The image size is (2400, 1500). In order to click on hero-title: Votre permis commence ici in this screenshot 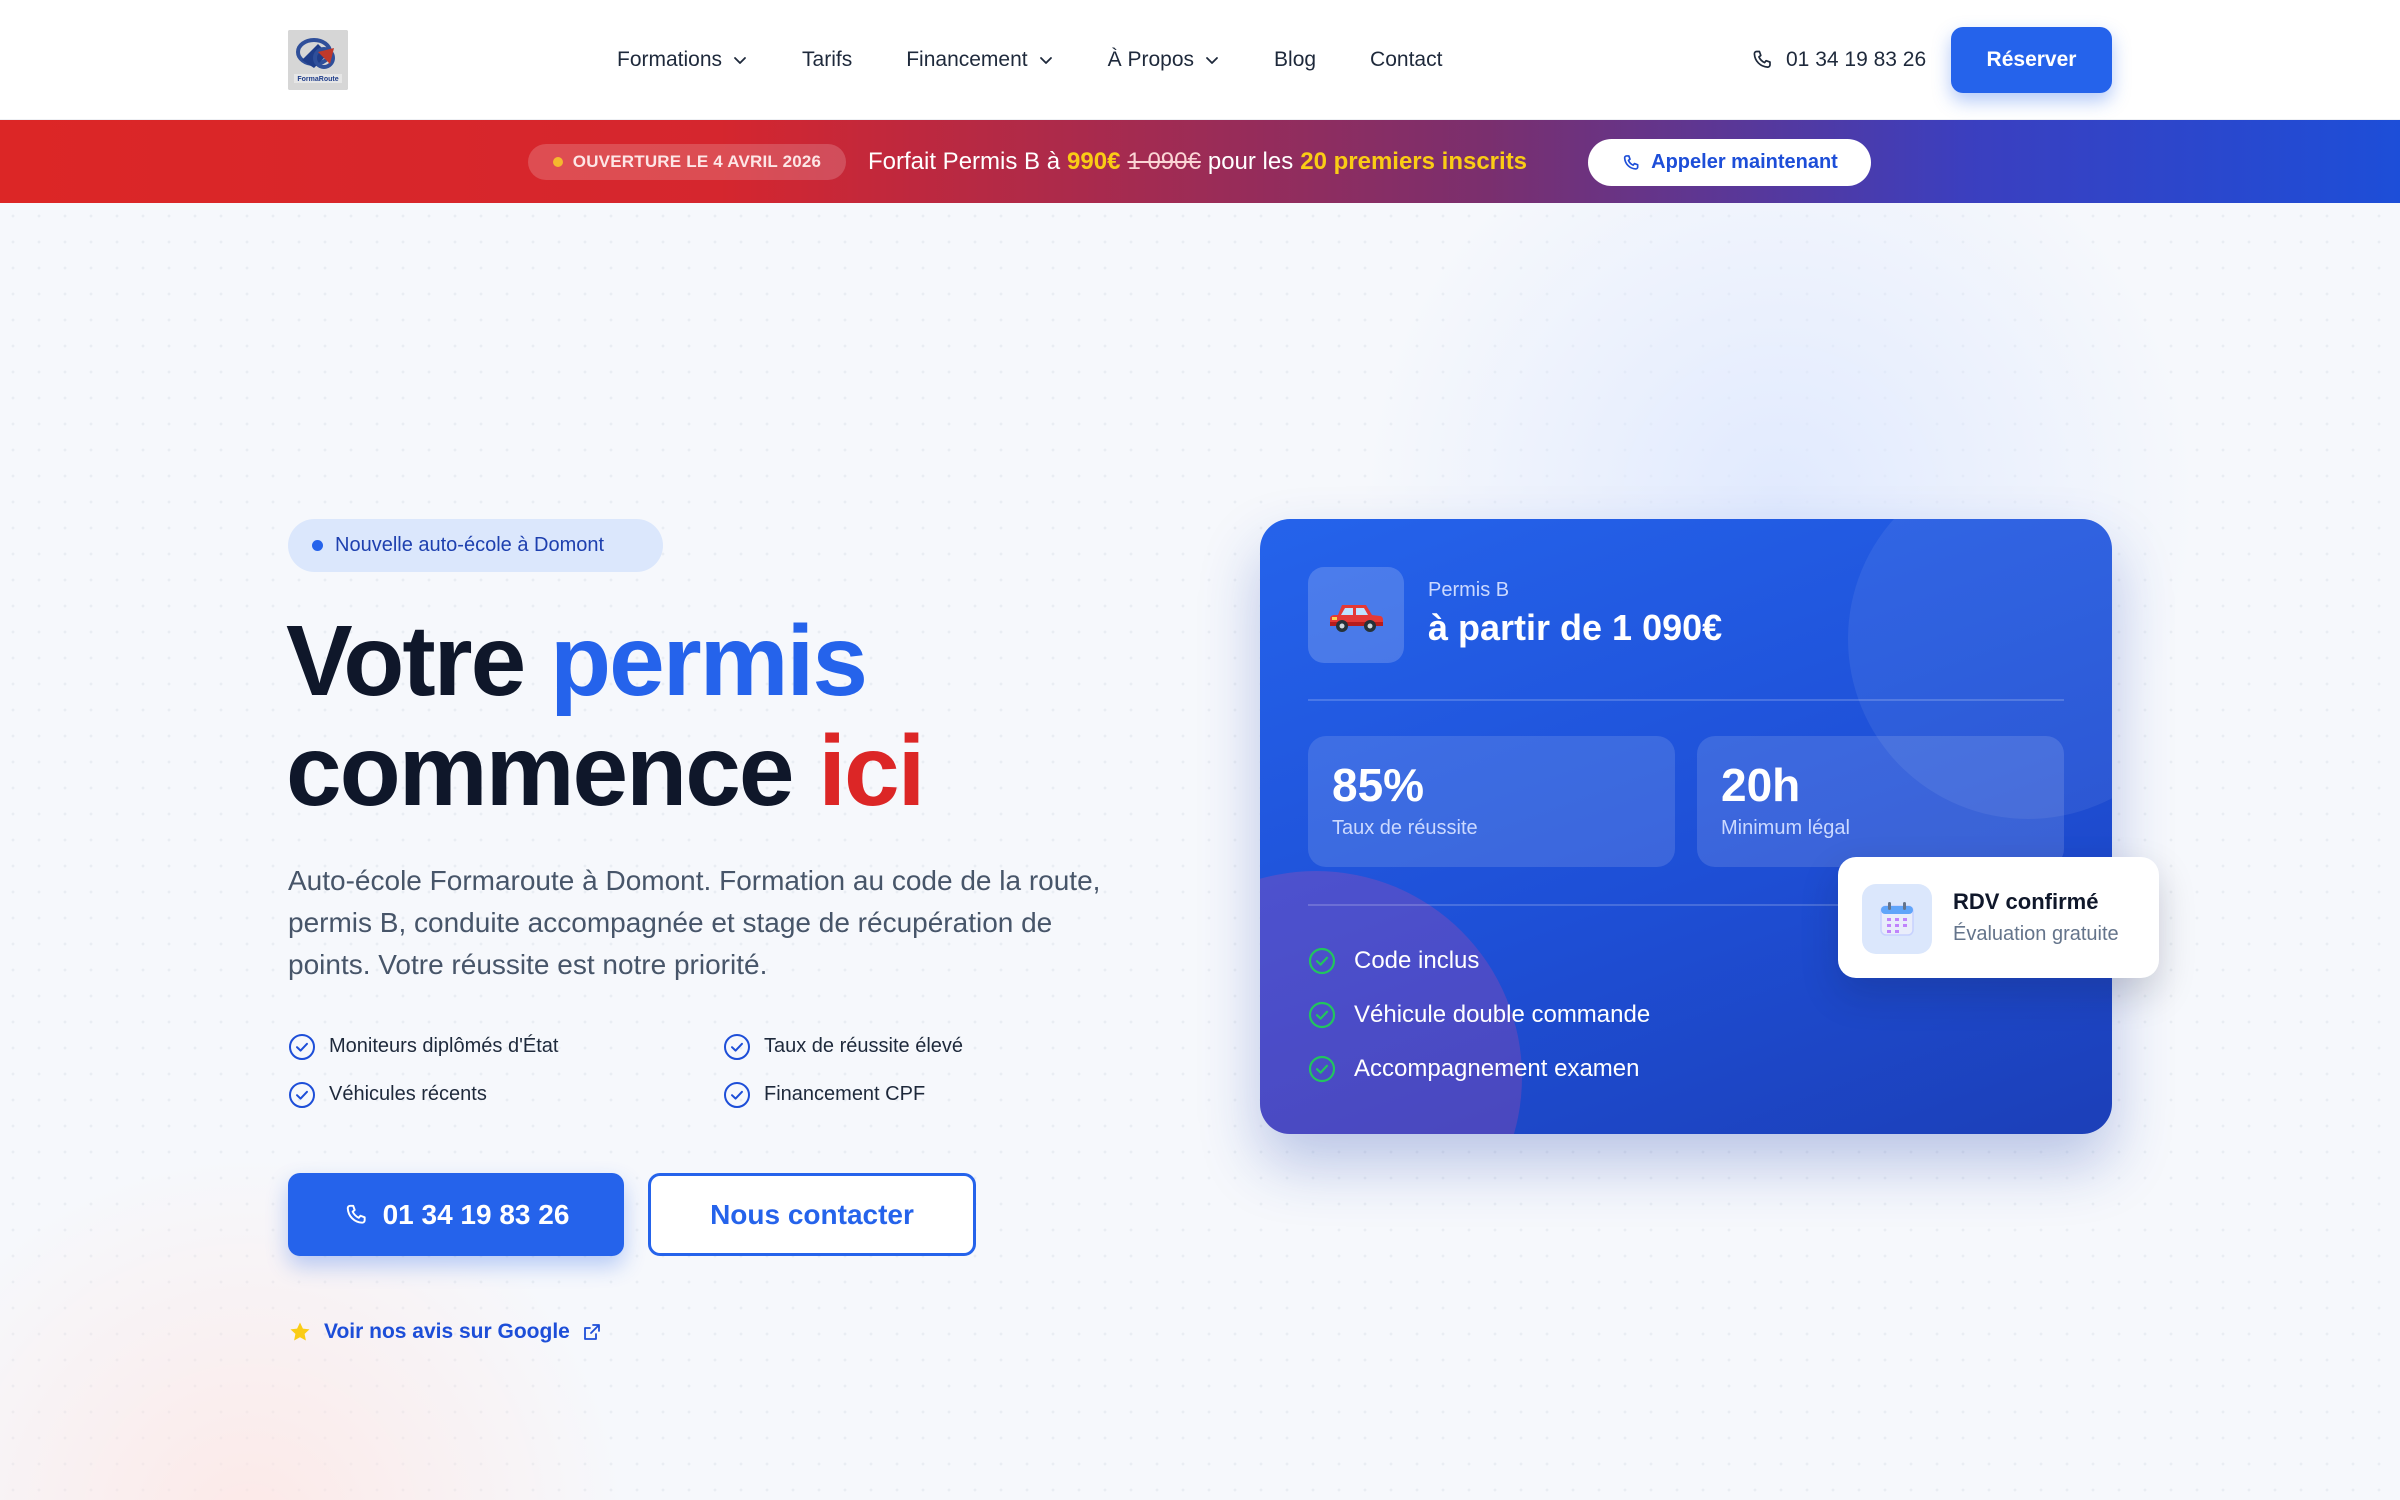, I will do `click(605, 716)`.